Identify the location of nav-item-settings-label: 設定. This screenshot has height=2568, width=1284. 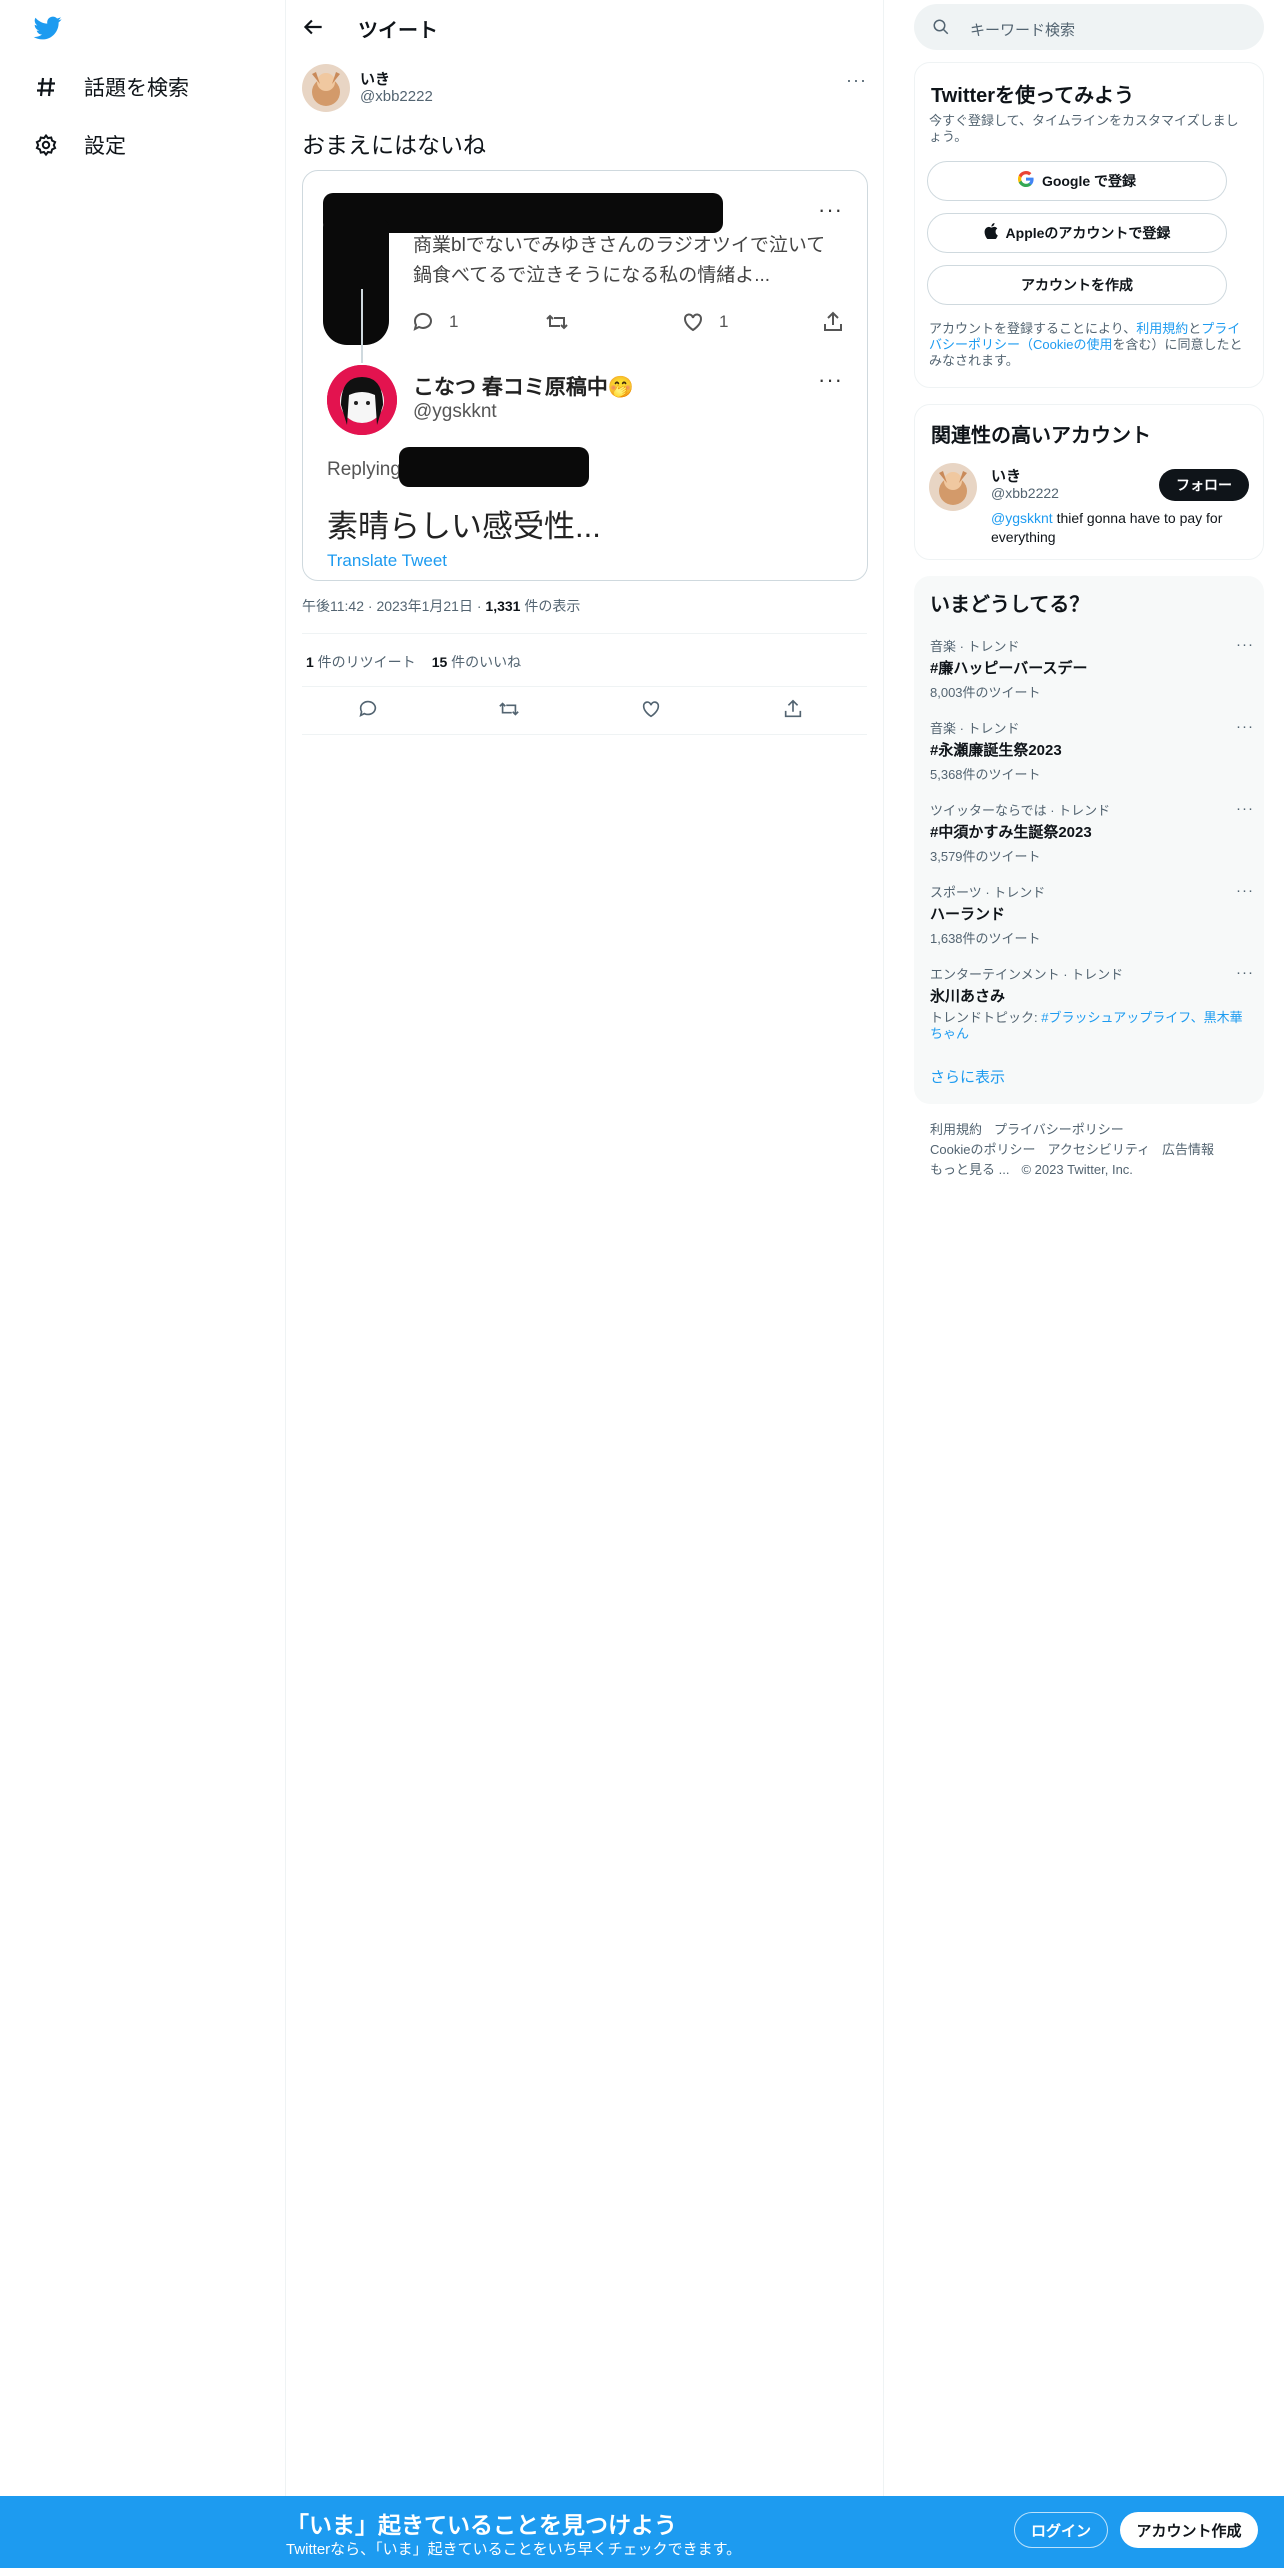
(105, 146).